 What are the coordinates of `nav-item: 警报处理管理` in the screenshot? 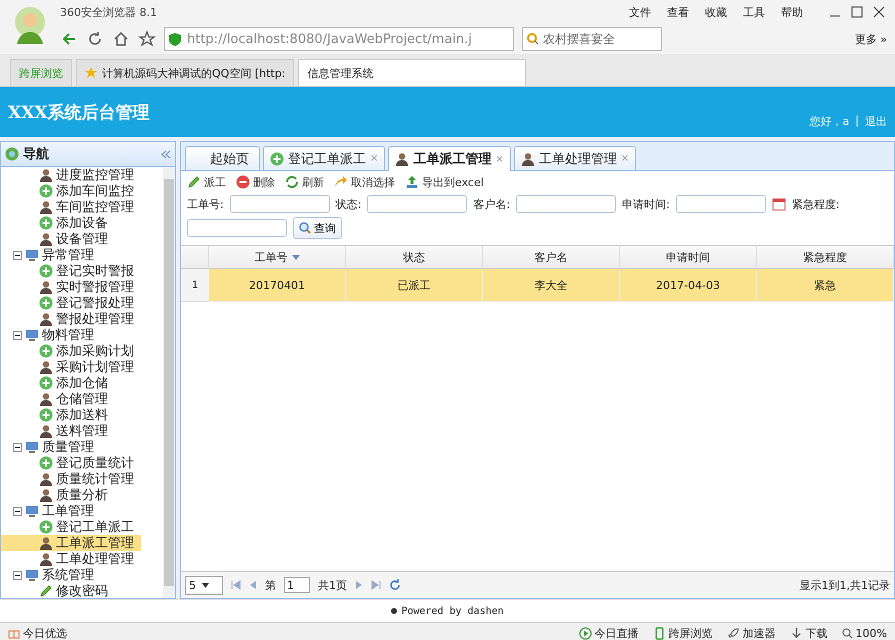 It's located at (82, 319).